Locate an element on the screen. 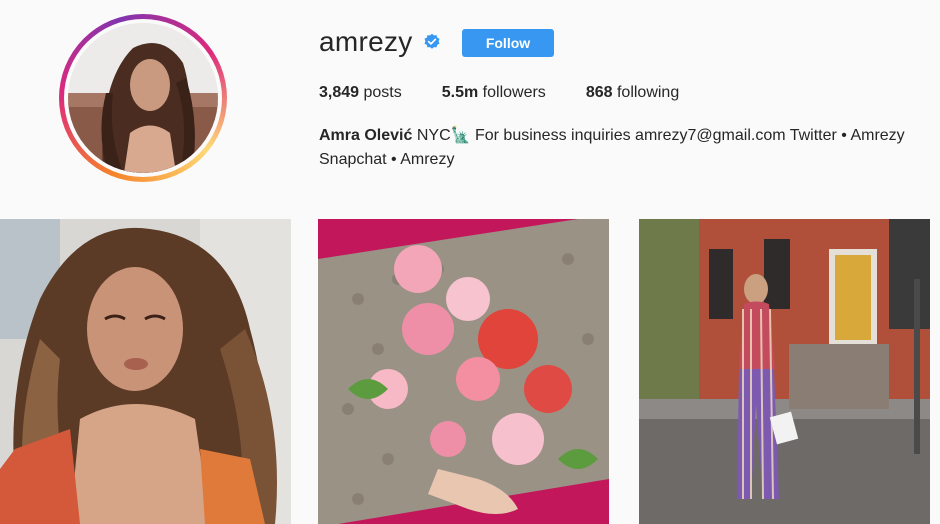 This screenshot has height=524, width=940. followers-label: followers is located at coordinates (514, 92).